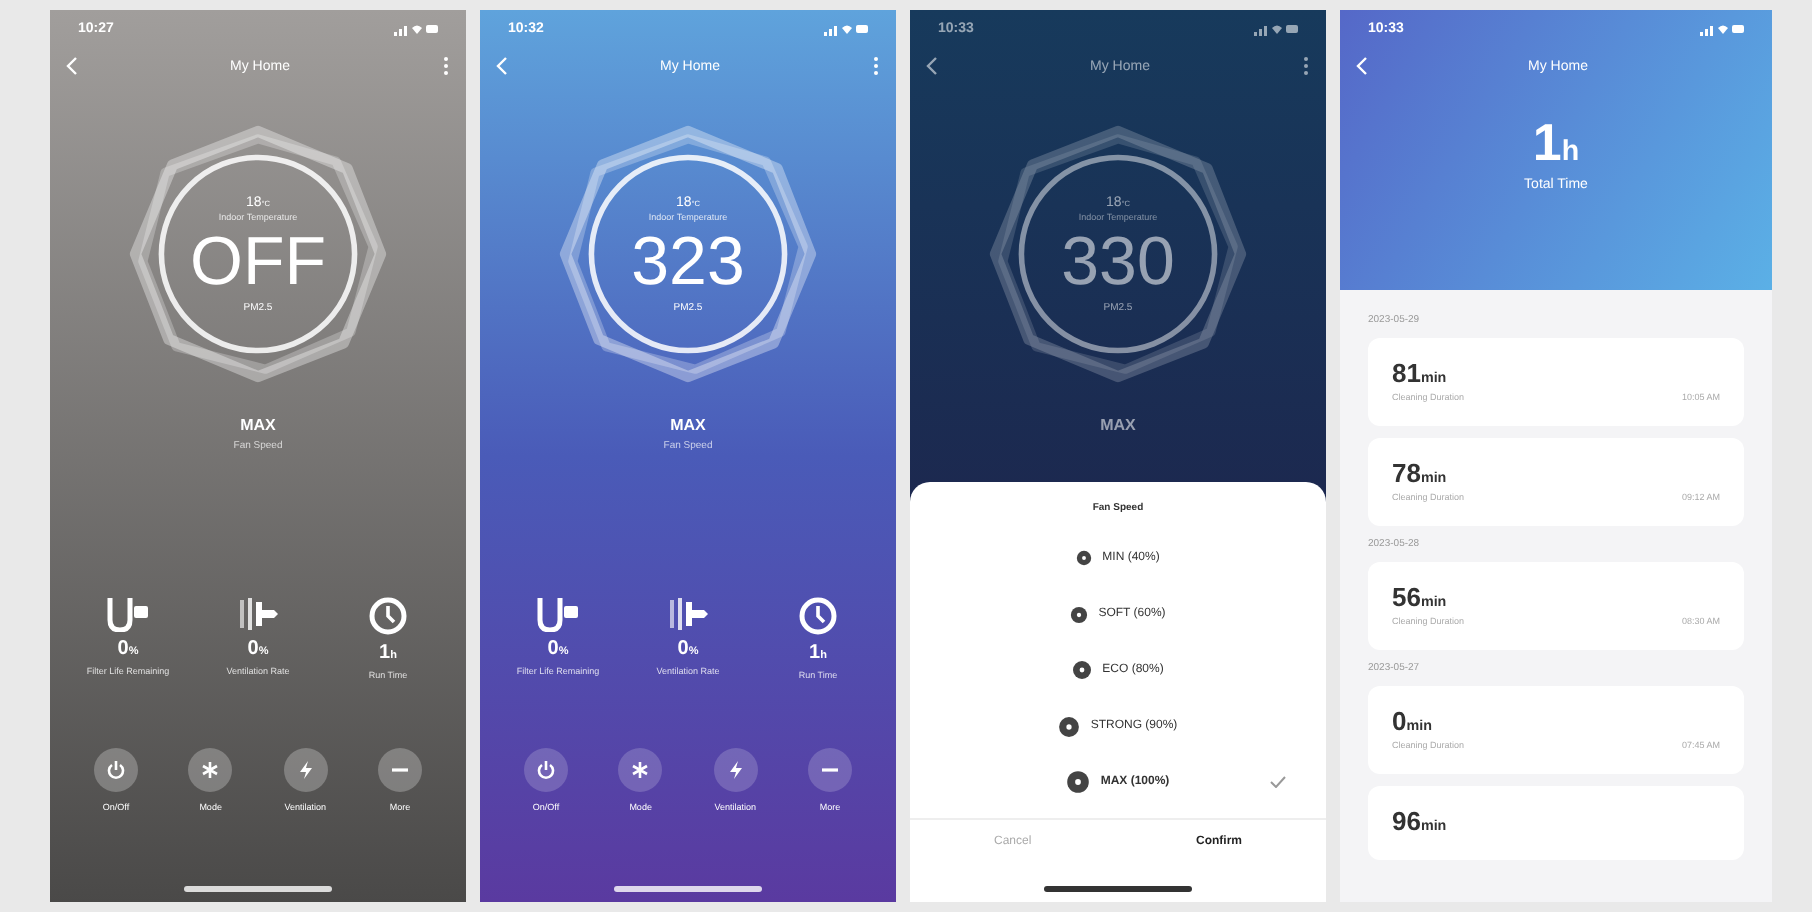  I want to click on total-time-value: 1h, so click(1556, 142).